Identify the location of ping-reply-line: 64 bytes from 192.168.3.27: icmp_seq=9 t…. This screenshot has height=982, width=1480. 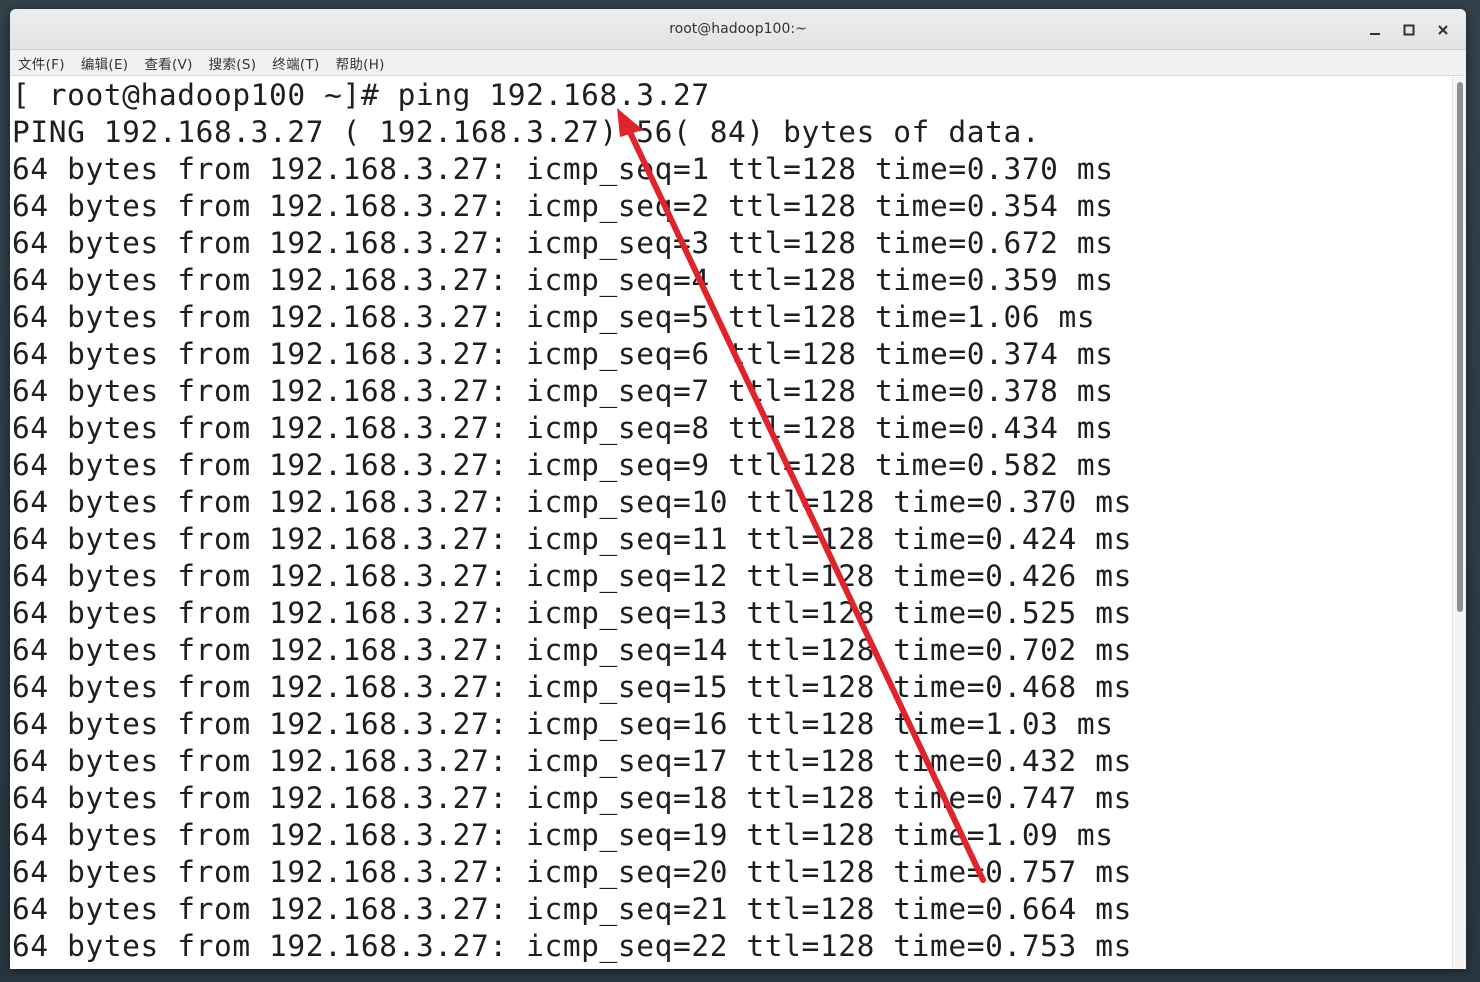
(563, 465).